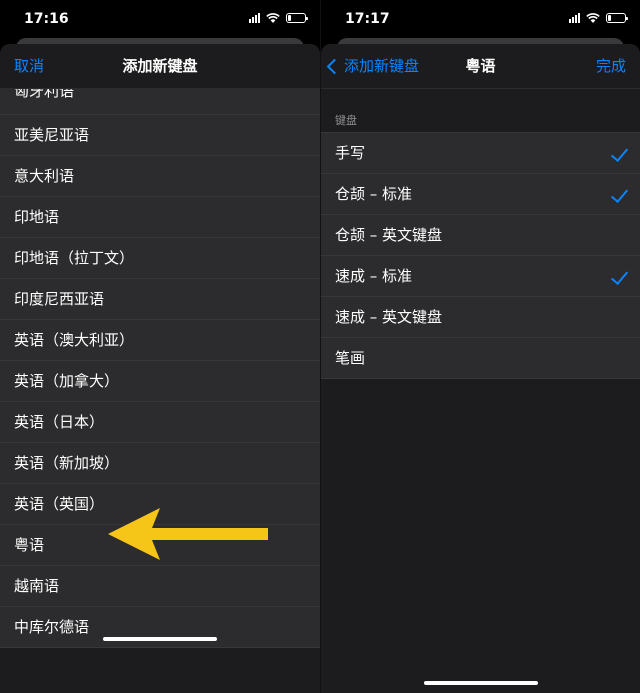  I want to click on keyboard-option-label: 仓颉 – 英文键盘, so click(389, 235).